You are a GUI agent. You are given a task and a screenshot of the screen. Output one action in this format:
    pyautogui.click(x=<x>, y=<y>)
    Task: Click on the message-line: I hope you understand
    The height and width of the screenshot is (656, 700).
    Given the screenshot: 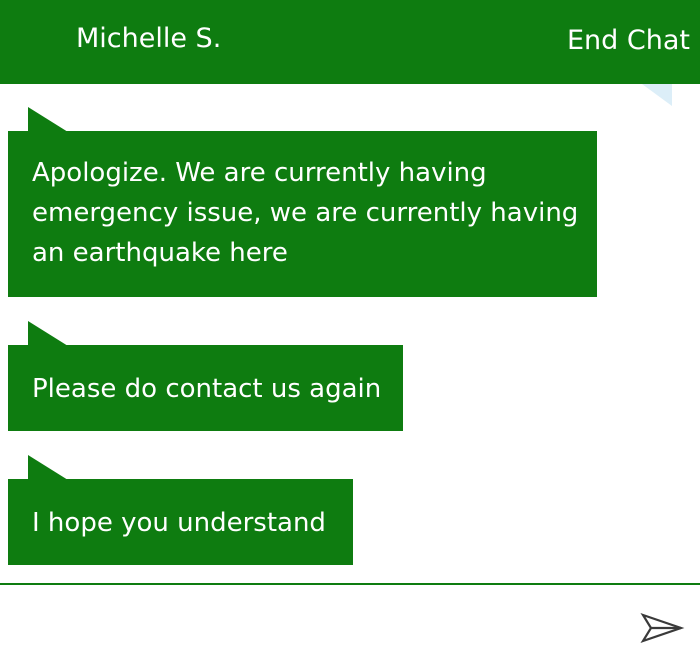 What is the action you would take?
    pyautogui.click(x=179, y=523)
    